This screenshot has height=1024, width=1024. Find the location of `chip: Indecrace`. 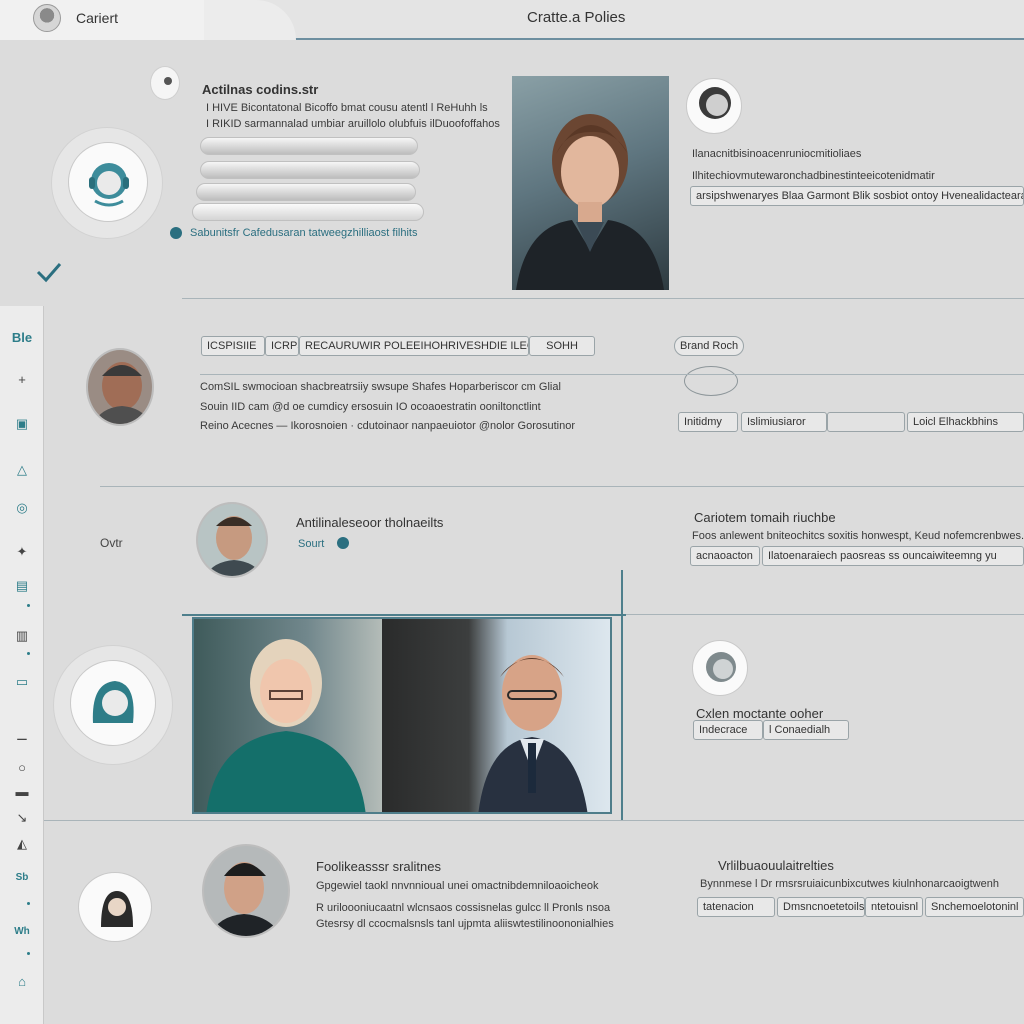

chip: Indecrace is located at coordinates (728, 730).